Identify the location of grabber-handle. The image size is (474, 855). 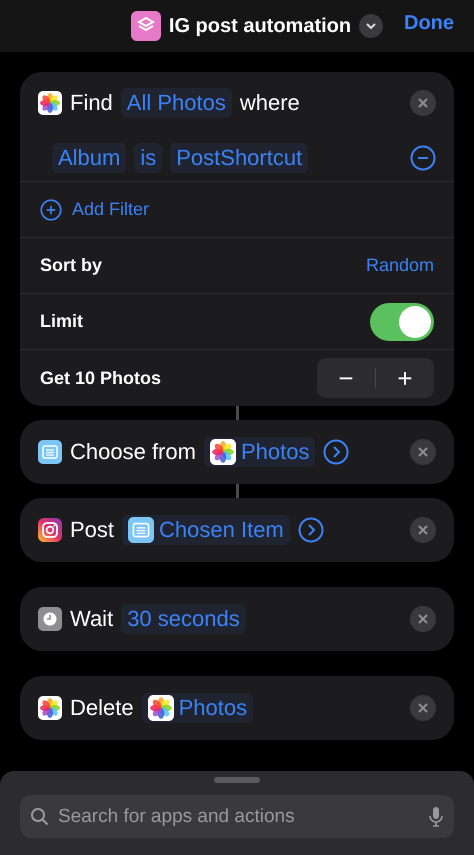
(237, 780).